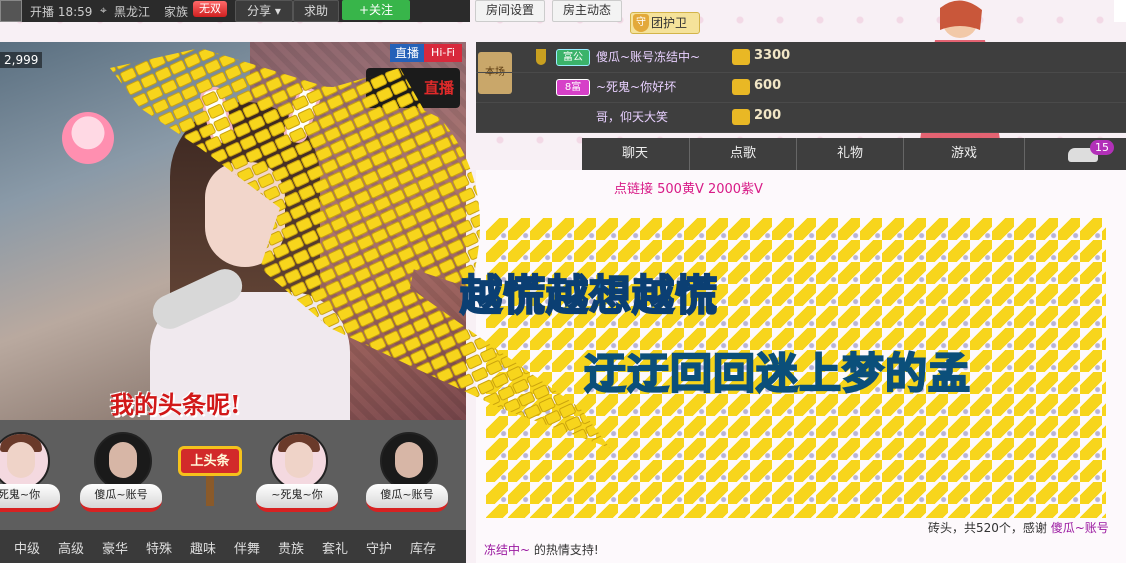 Image resolution: width=1126 pixels, height=563 pixels. I want to click on headline-slot-4: 傻瓜~账号, so click(407, 474).